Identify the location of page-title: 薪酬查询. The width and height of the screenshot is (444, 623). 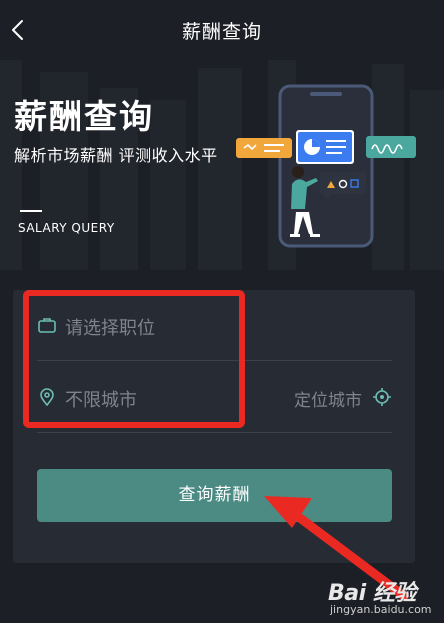
(221, 32).